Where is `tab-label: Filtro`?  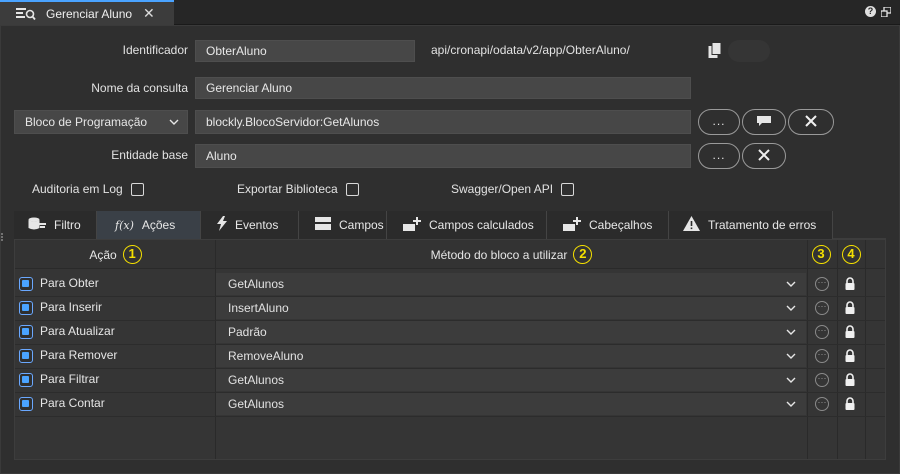 tab-label: Filtro is located at coordinates (67, 225).